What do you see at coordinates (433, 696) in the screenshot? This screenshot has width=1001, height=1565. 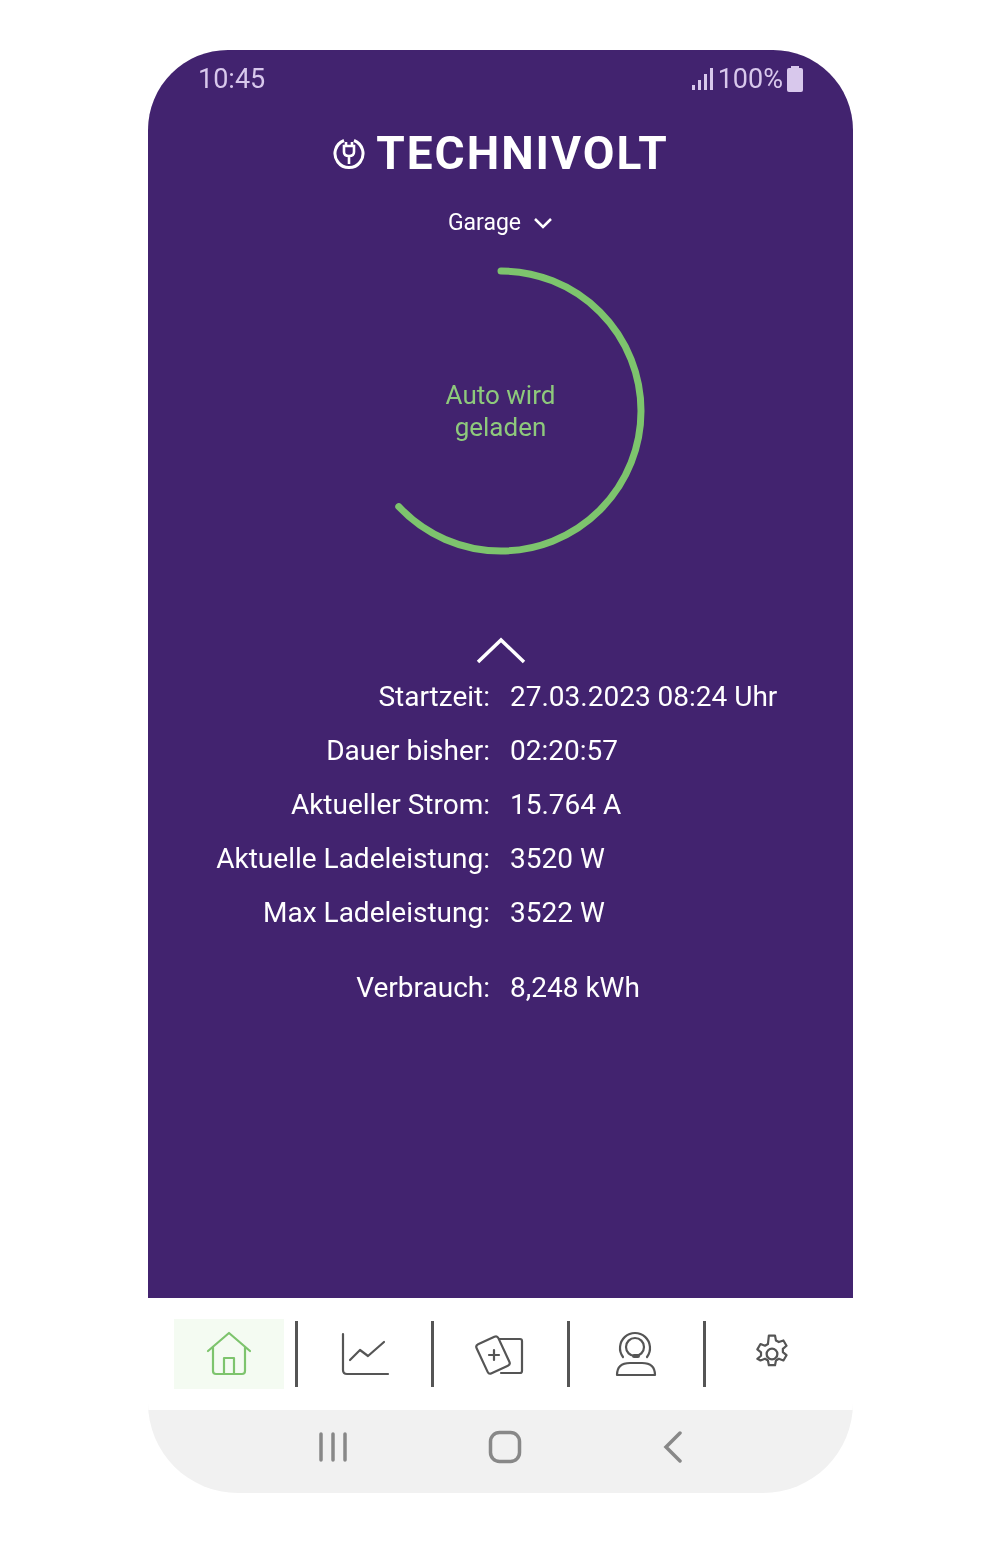 I see `detail-label: Startzeit:` at bounding box center [433, 696].